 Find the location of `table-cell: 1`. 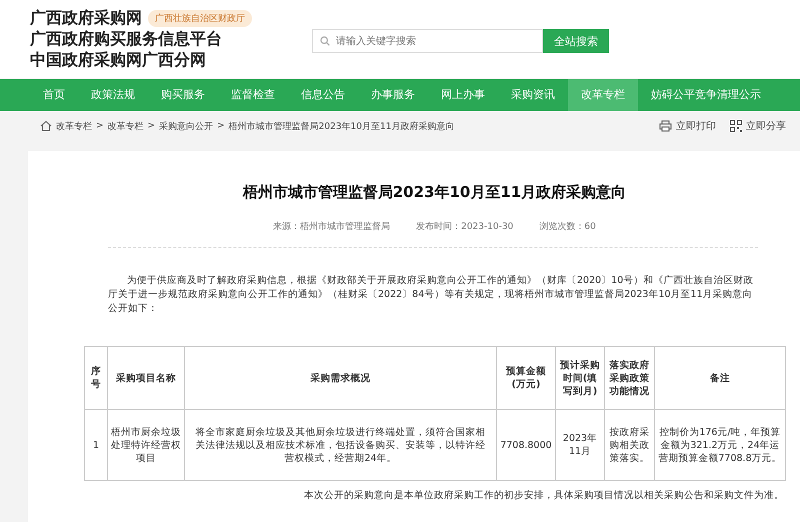

table-cell: 1 is located at coordinates (96, 445).